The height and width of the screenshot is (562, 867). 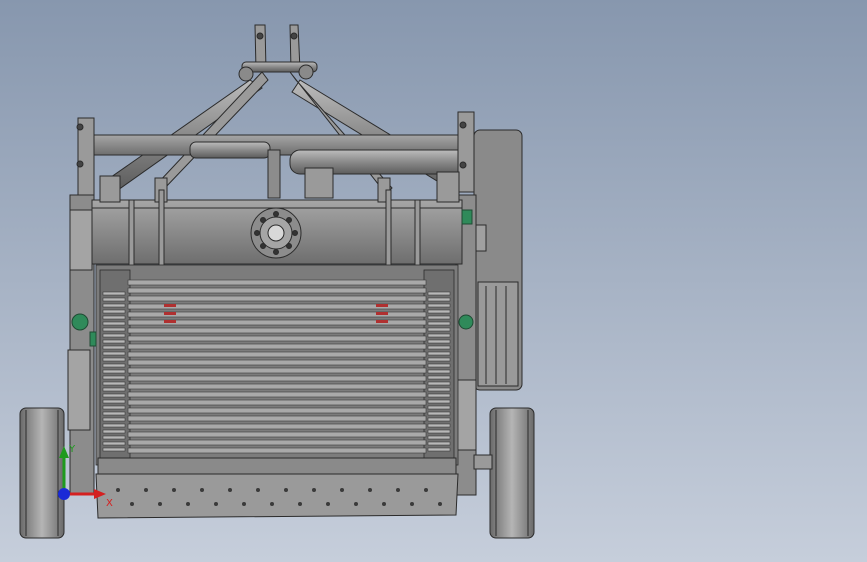 I want to click on coordinate-triad: Y X, so click(x=85, y=476).